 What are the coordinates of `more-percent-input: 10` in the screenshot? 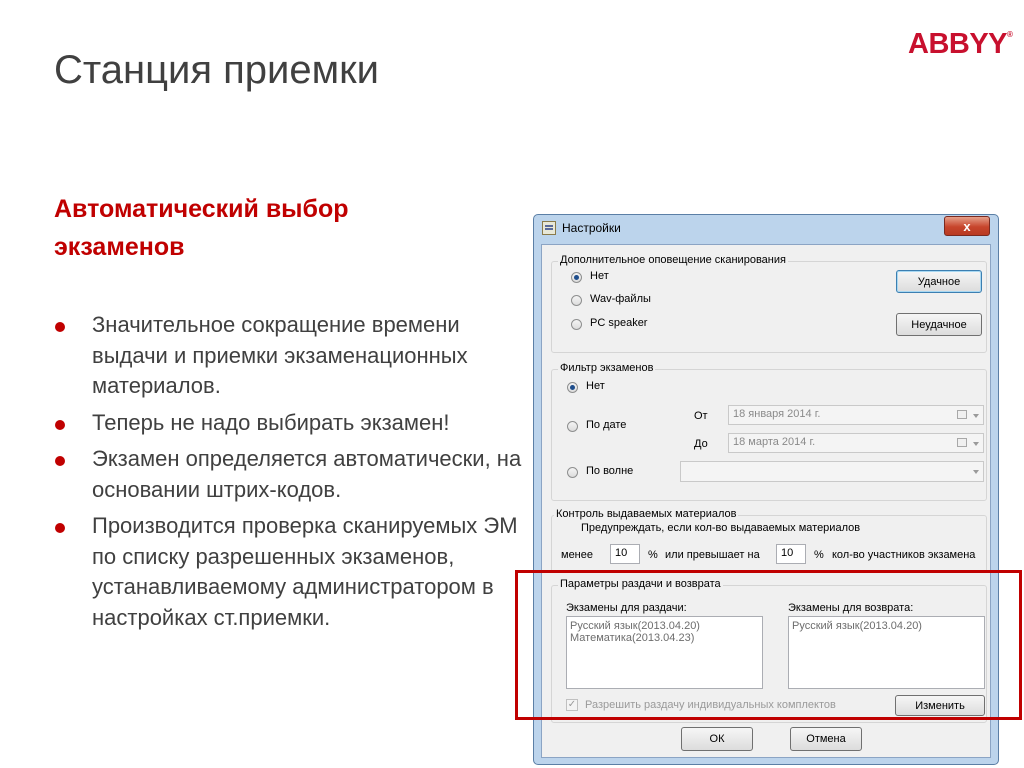 It's located at (791, 554).